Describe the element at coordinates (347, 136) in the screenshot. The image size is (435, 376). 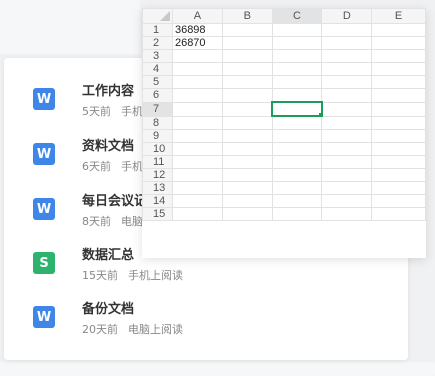
I see `cell-d9` at that location.